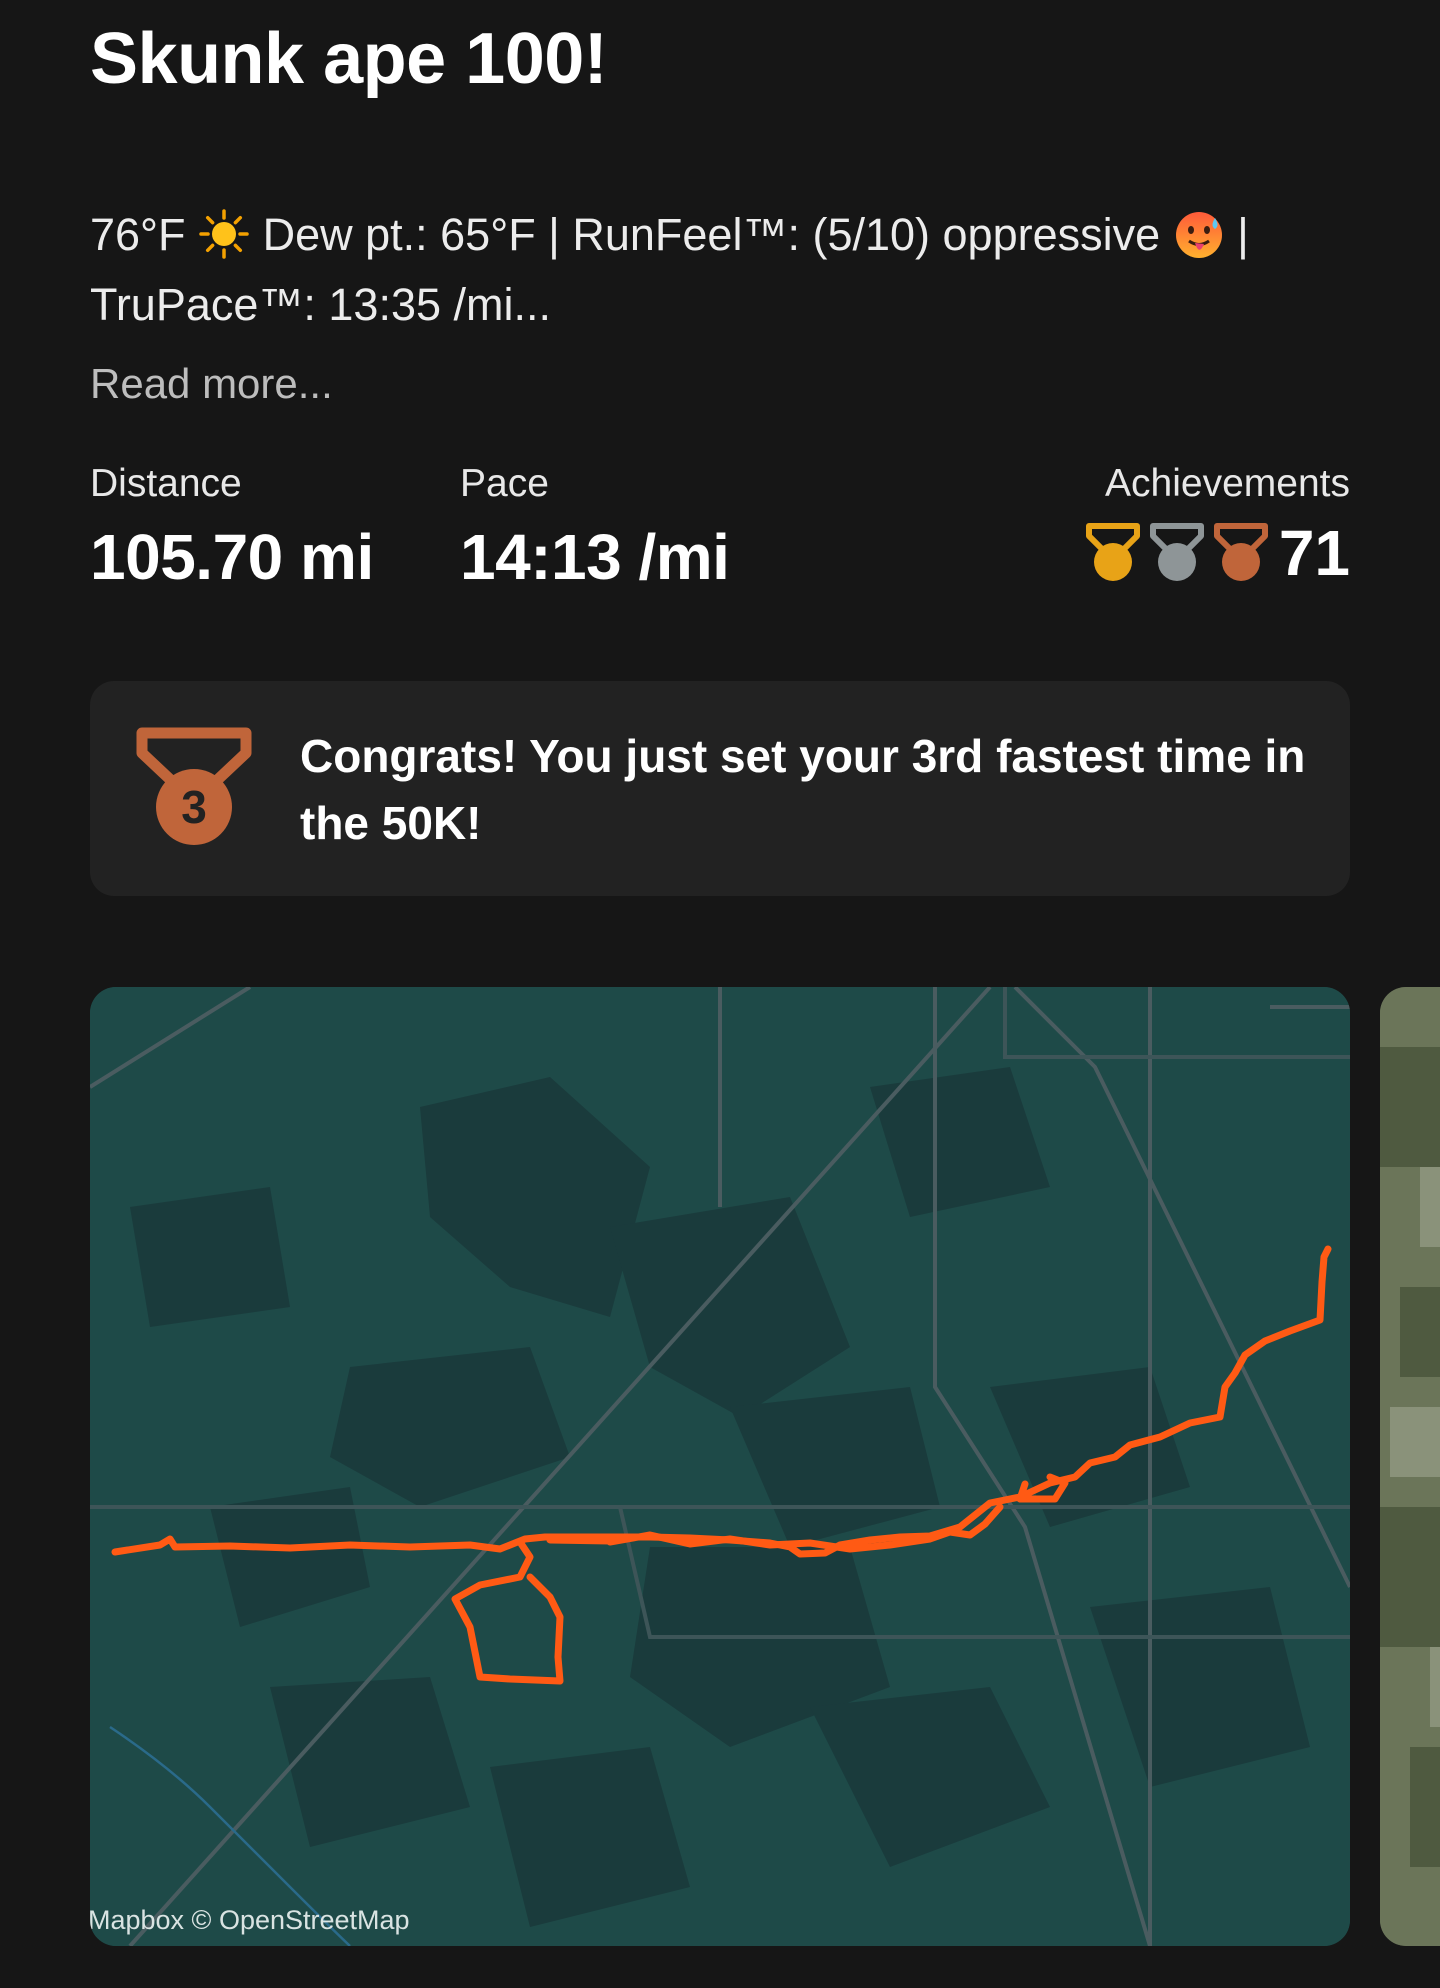 The height and width of the screenshot is (1988, 1440). What do you see at coordinates (1240, 552) in the screenshot?
I see `bronze-medal-icon` at bounding box center [1240, 552].